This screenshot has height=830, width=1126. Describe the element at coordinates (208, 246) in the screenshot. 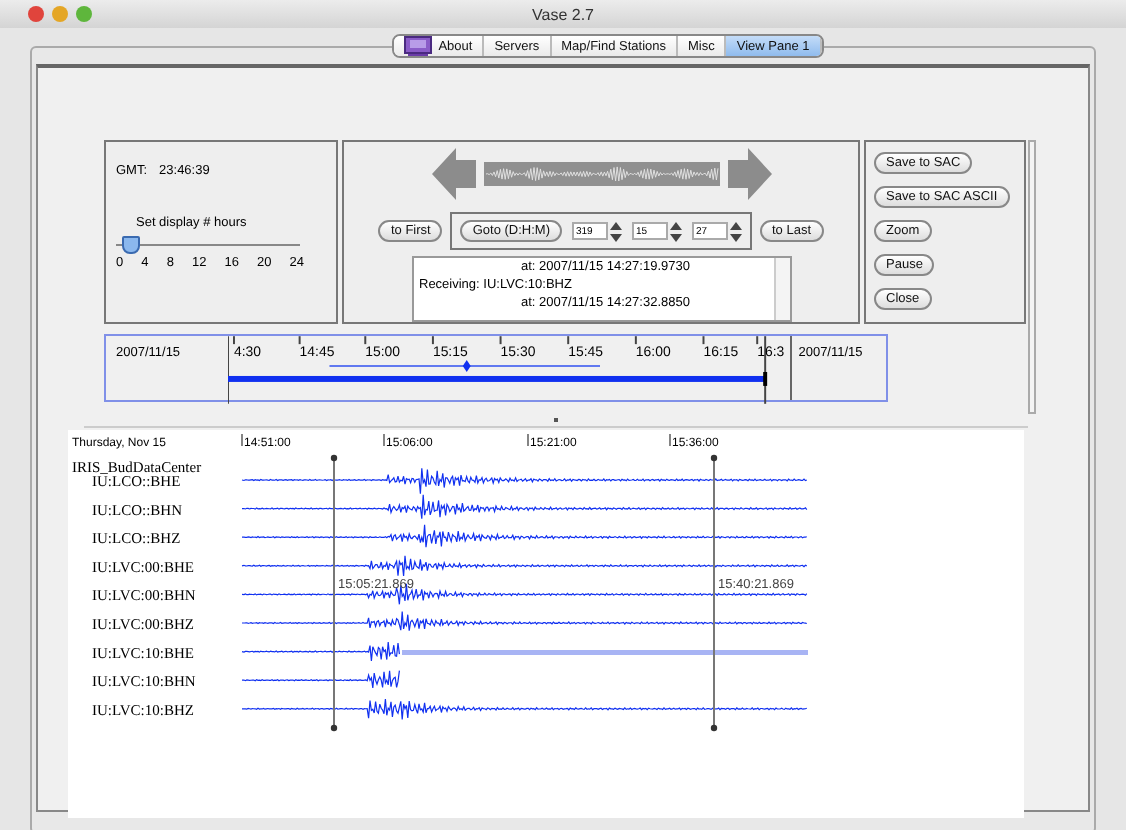

I see `hours-slider` at that location.